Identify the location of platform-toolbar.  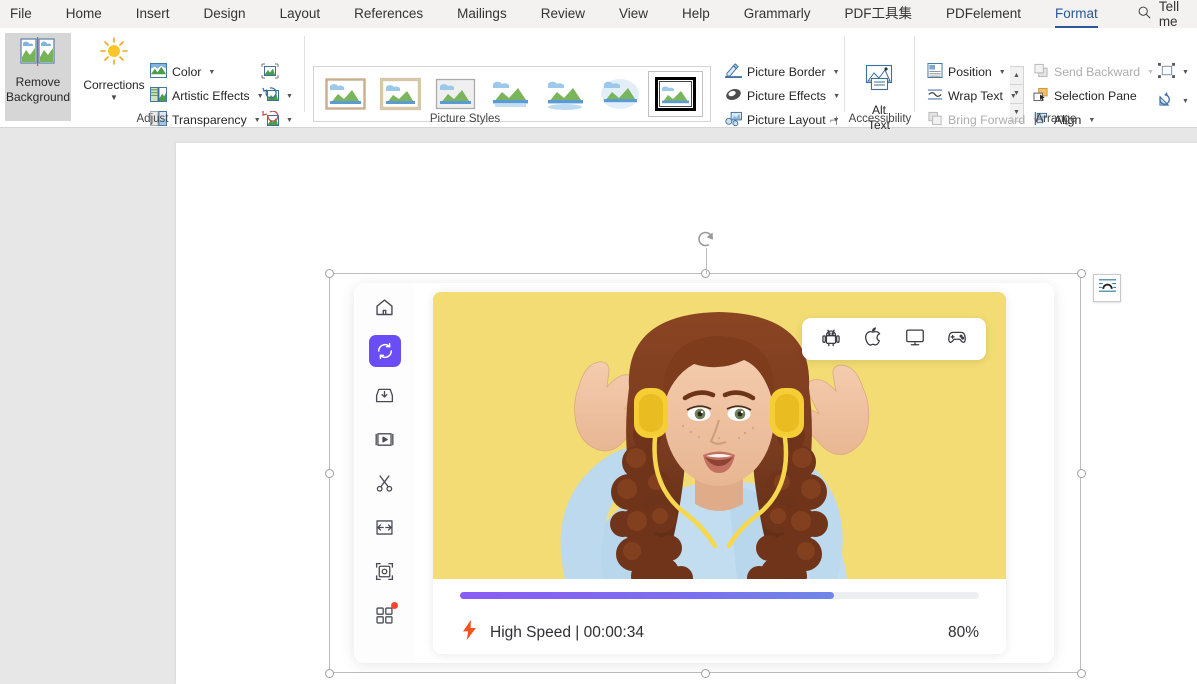
(894, 339).